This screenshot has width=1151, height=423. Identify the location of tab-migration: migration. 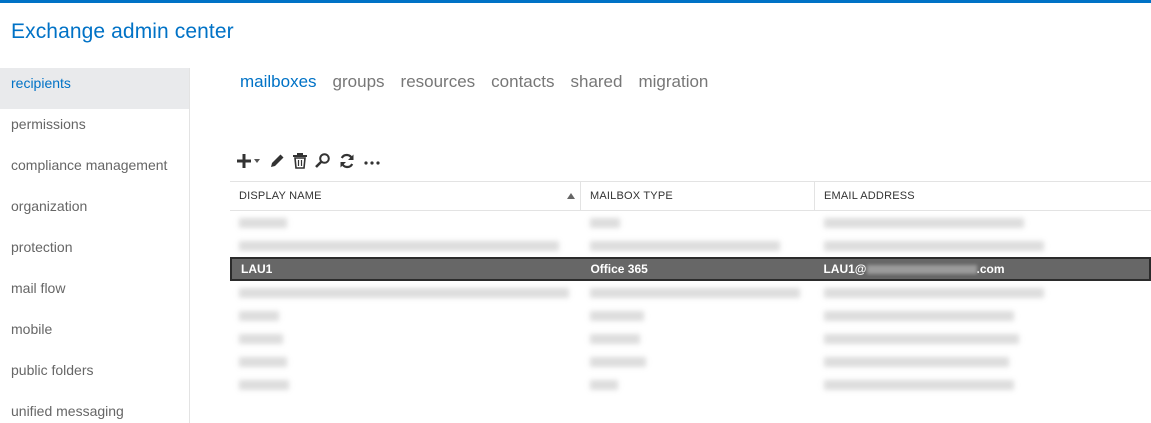
(673, 82).